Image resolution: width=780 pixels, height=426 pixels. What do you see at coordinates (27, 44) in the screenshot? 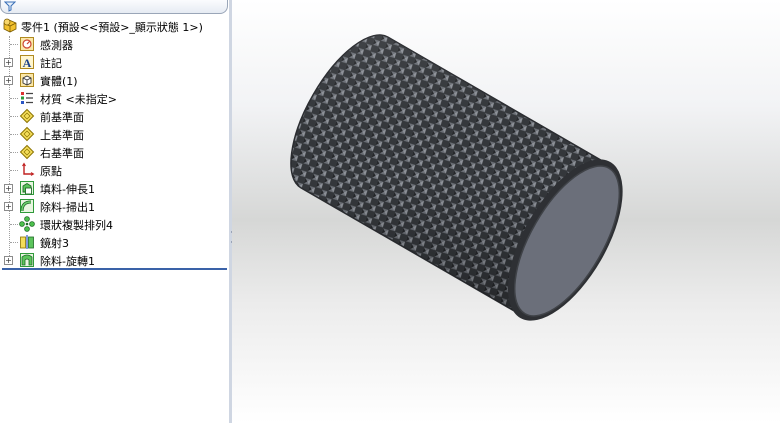
I see `sensor-icon` at bounding box center [27, 44].